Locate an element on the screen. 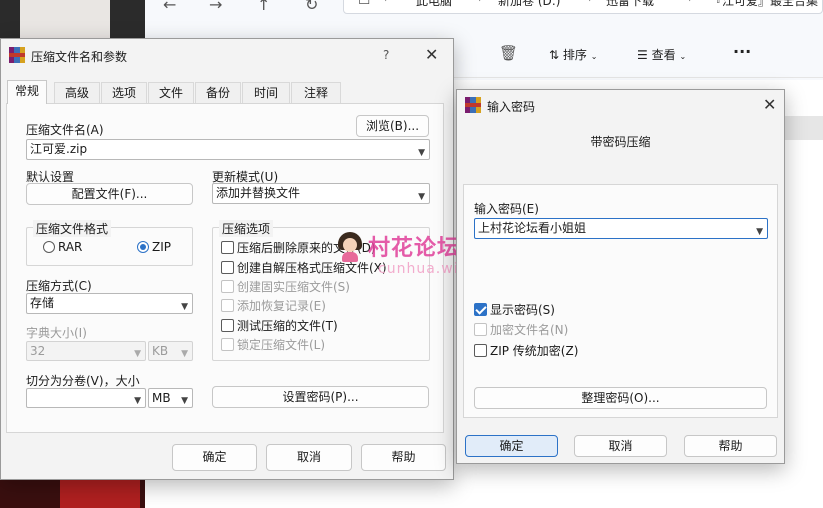  tab-general: 常规 is located at coordinates (27, 92).